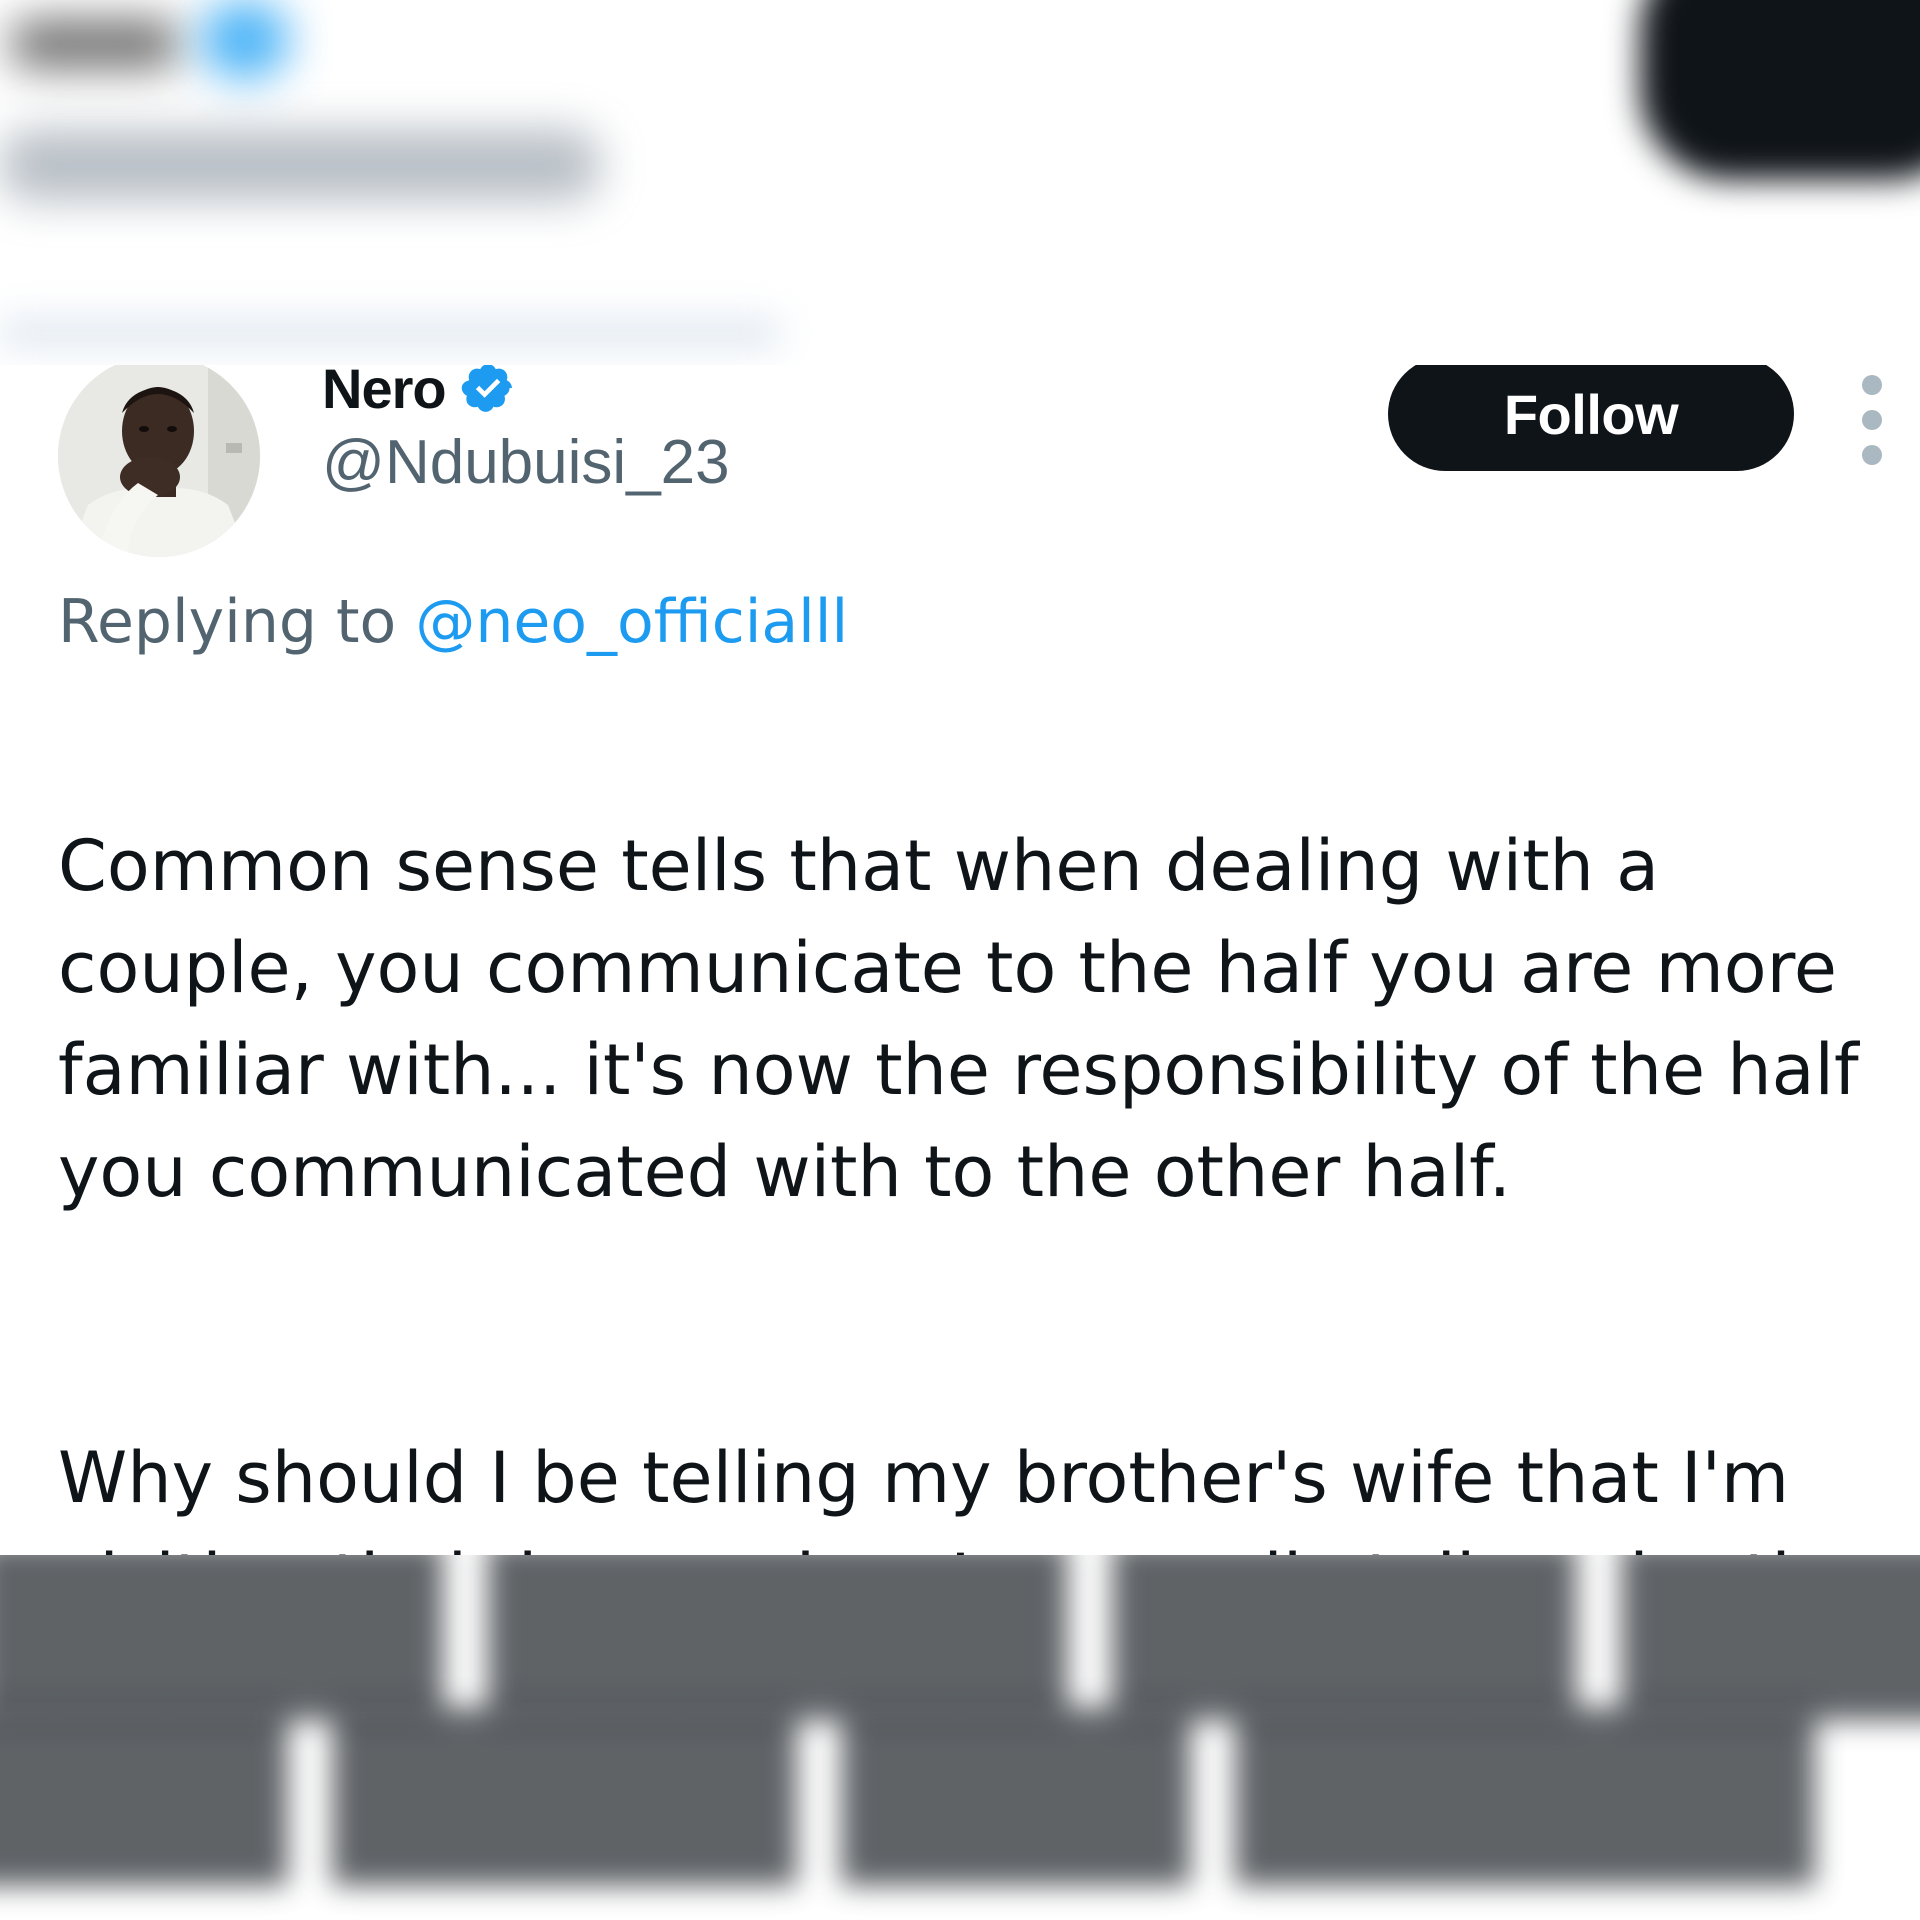 This screenshot has height=1920, width=1920. Describe the element at coordinates (907, 1797) in the screenshot. I see `blurred-text-line: ███ ████ ███ █████` at that location.